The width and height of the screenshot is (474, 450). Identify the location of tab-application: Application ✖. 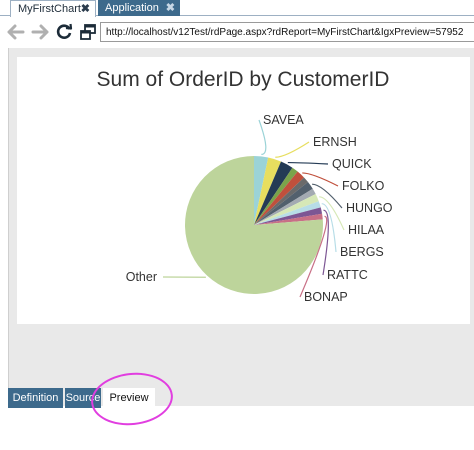
(139, 8).